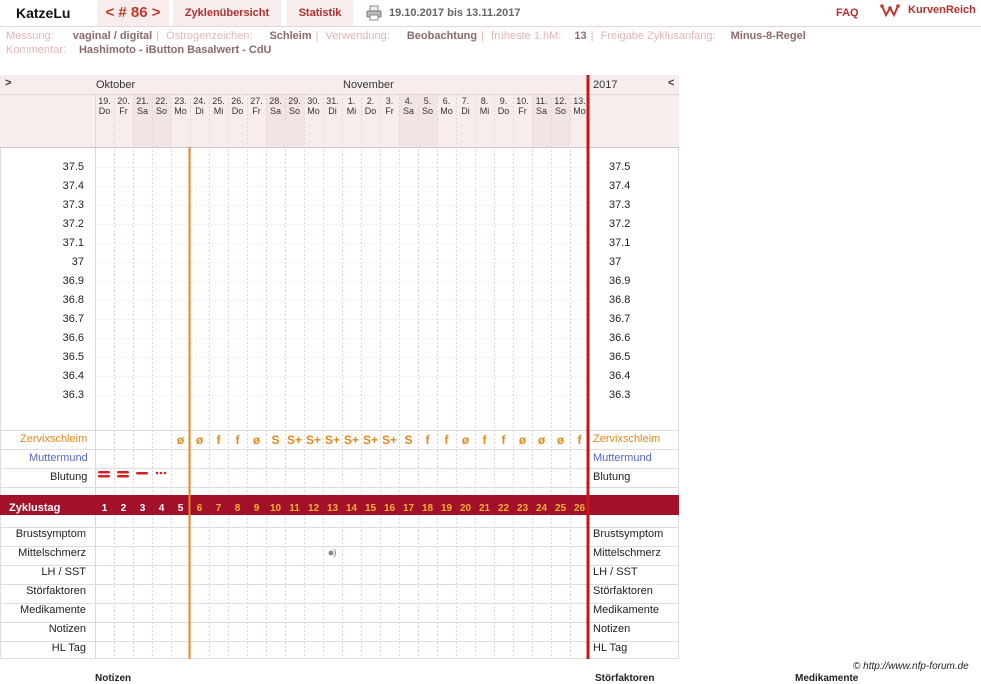  Describe the element at coordinates (73, 205) in the screenshot. I see `temp-tick-left: 37.3` at that location.